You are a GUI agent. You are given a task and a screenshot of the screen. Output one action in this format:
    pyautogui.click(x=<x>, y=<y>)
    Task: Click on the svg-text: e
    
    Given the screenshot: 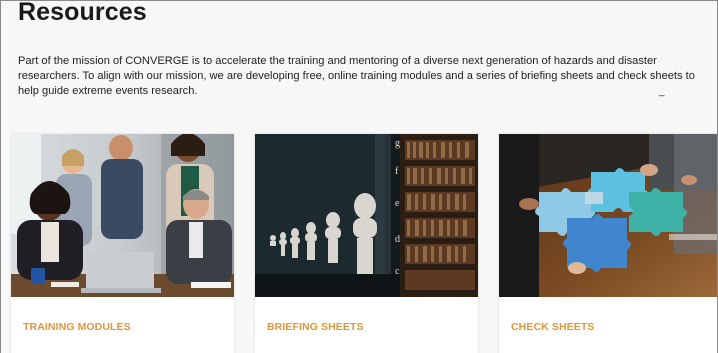 What is the action you would take?
    pyautogui.click(x=397, y=203)
    